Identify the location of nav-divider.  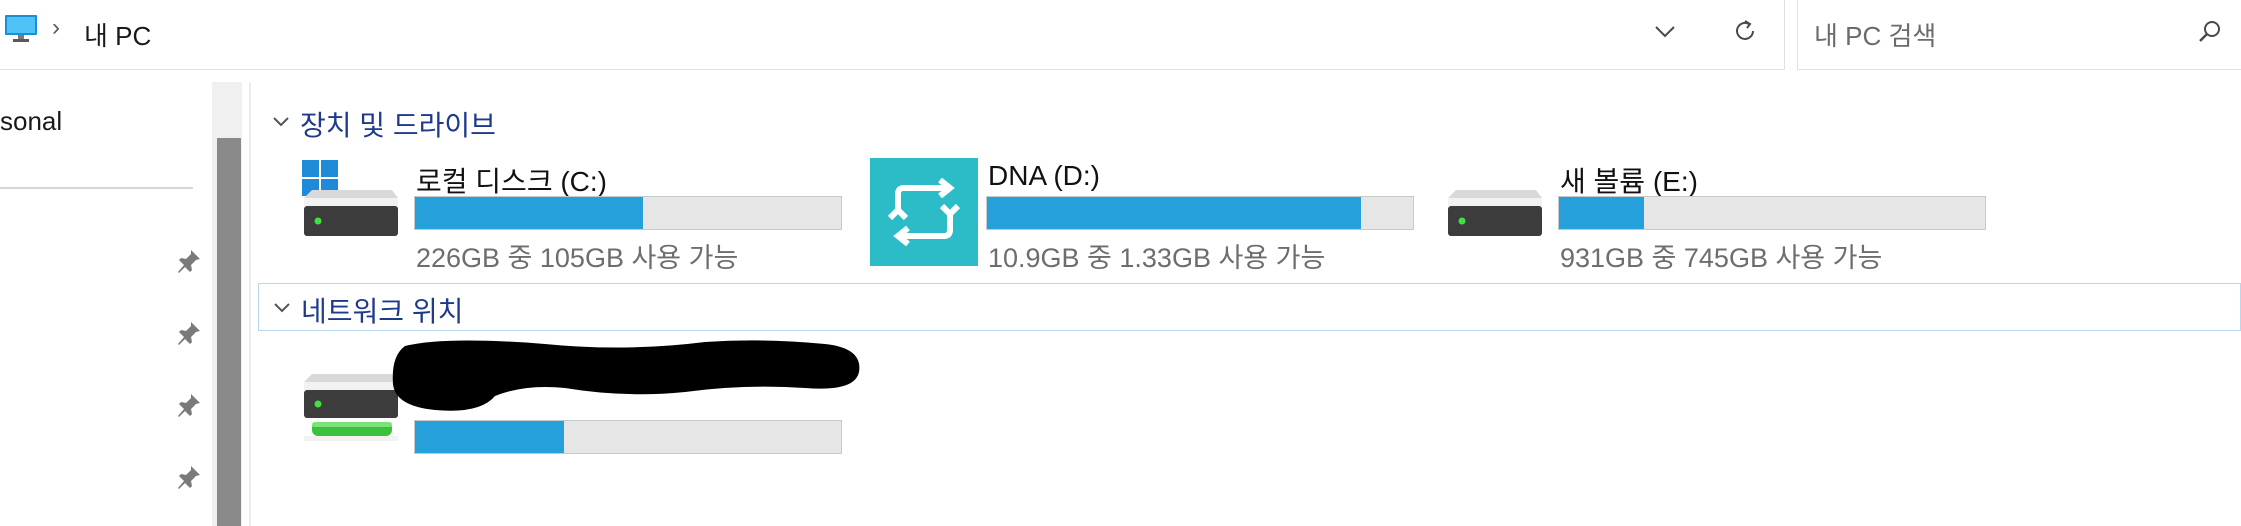
(96, 188).